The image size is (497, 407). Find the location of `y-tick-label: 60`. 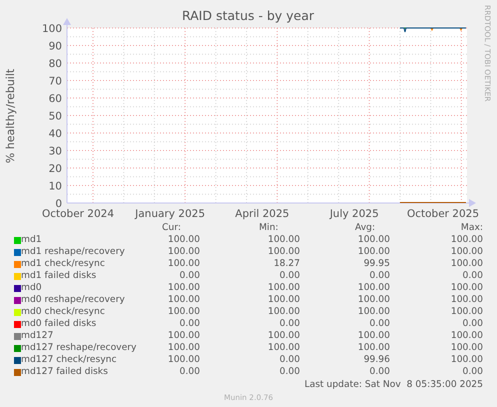

y-tick-label: 60 is located at coordinates (55, 99).